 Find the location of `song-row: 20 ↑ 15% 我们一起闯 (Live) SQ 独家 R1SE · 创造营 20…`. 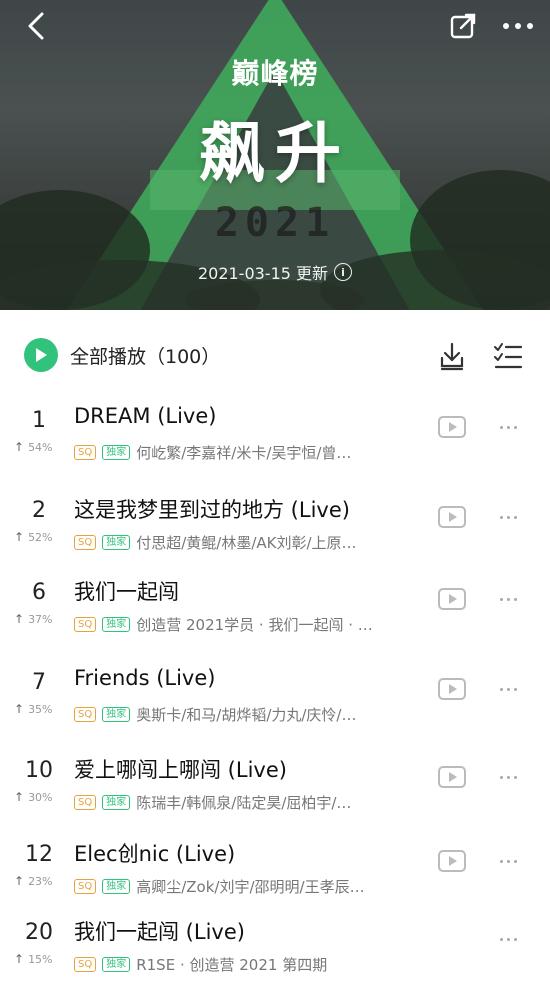

song-row: 20 ↑ 15% 我们一起闯 (Live) SQ 独家 R1SE · 创造营 20… is located at coordinates (275, 949).